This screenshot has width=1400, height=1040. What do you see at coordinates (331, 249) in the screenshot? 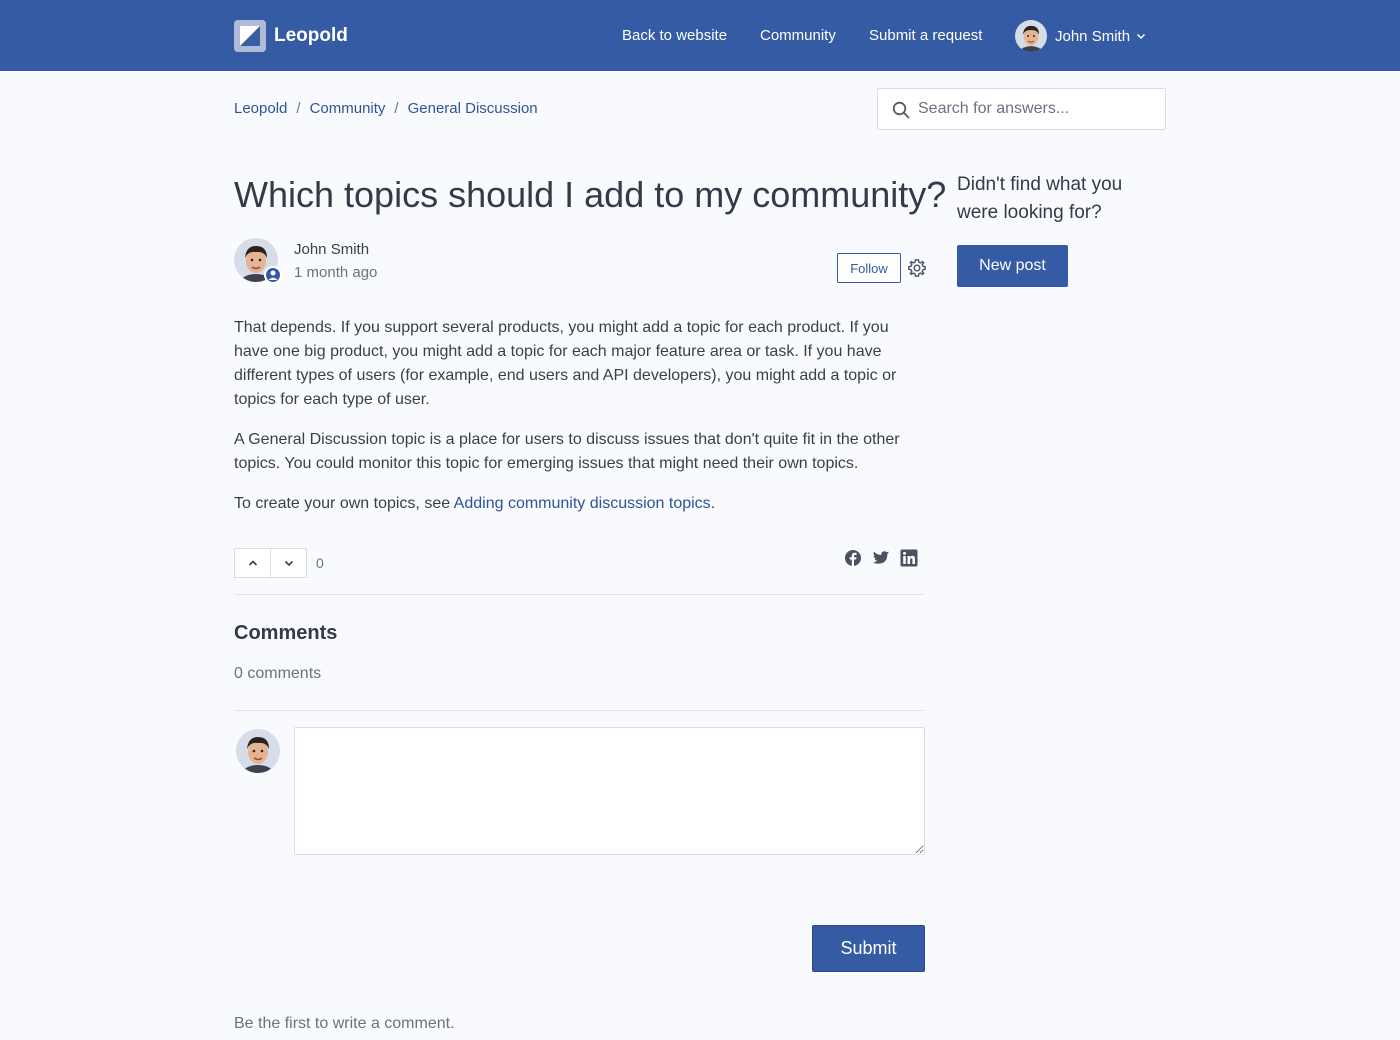
I see `author-name: John Smith` at bounding box center [331, 249].